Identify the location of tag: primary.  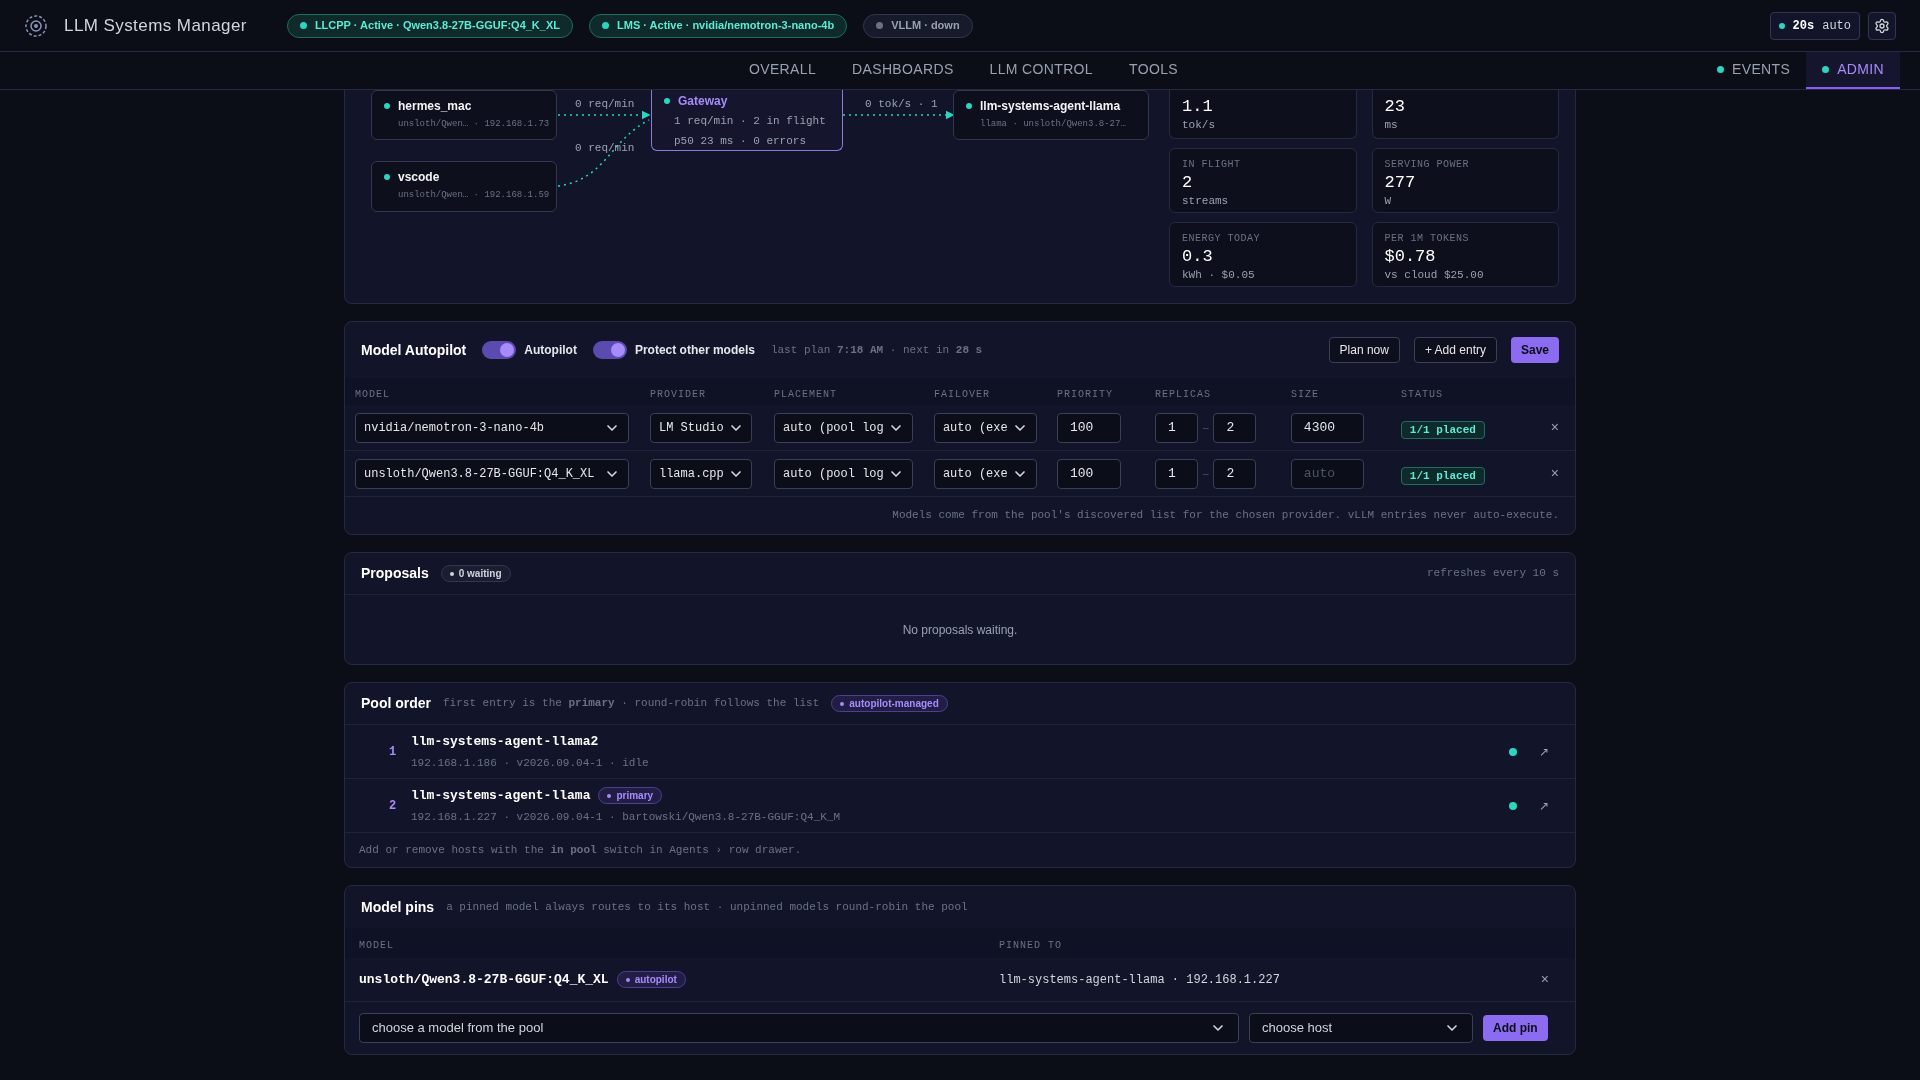
(630, 796).